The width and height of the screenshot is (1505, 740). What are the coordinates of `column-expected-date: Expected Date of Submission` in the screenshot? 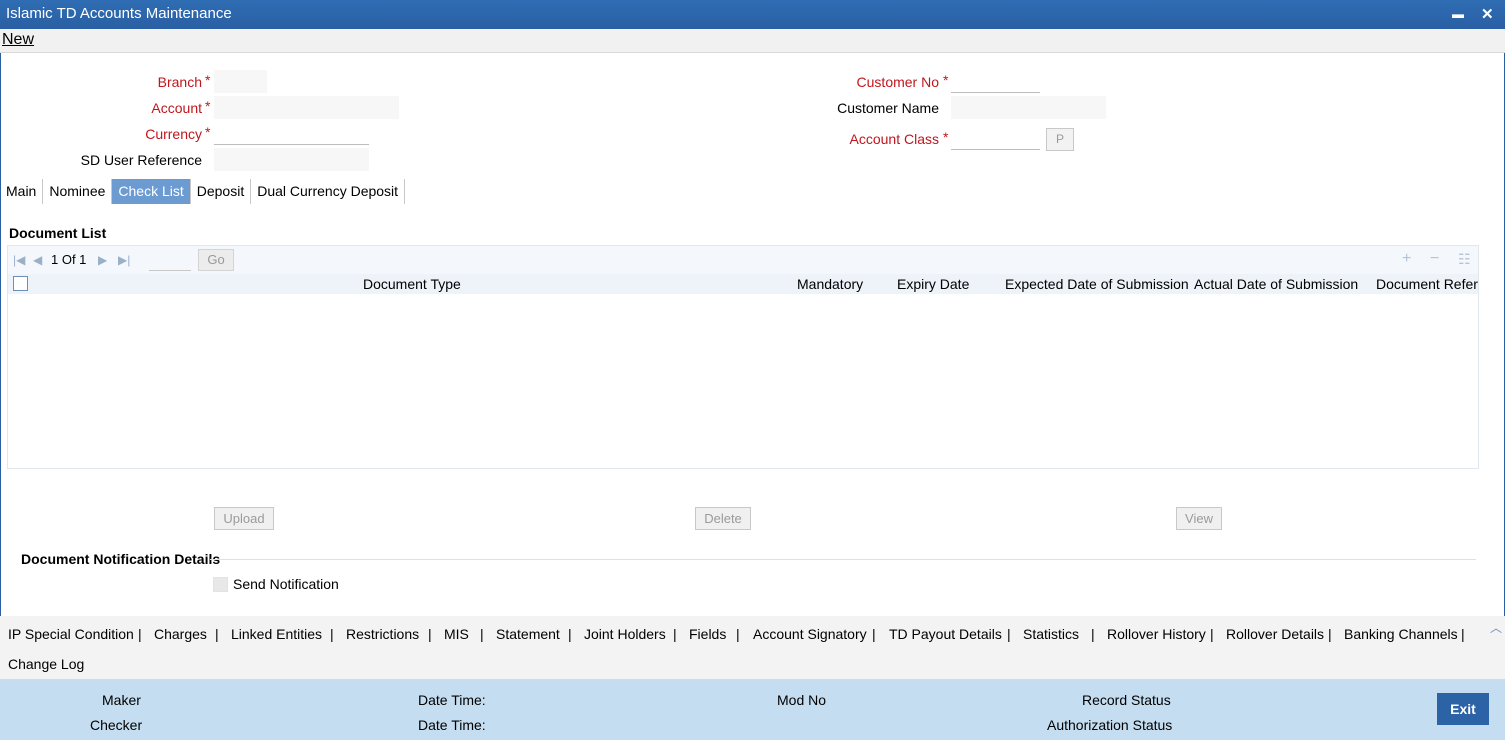 It's located at (1097, 284).